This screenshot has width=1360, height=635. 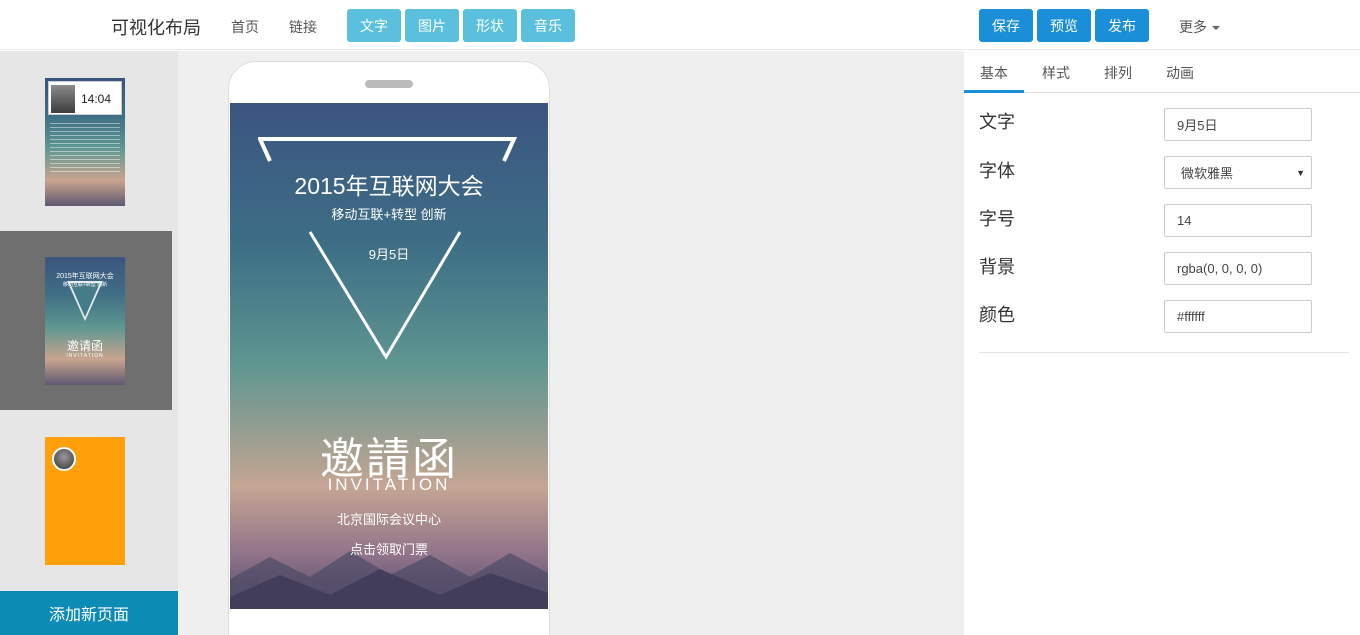 I want to click on thumbnail-subtitle: 移动互联+转型 创新, so click(x=85, y=285).